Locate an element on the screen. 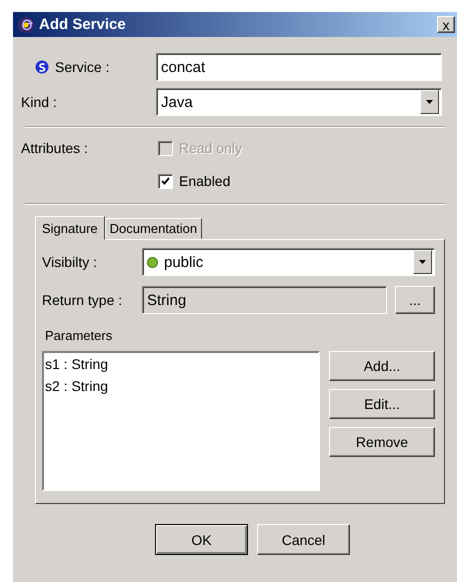 The height and width of the screenshot is (582, 457). list-action-button: Remove is located at coordinates (382, 442).